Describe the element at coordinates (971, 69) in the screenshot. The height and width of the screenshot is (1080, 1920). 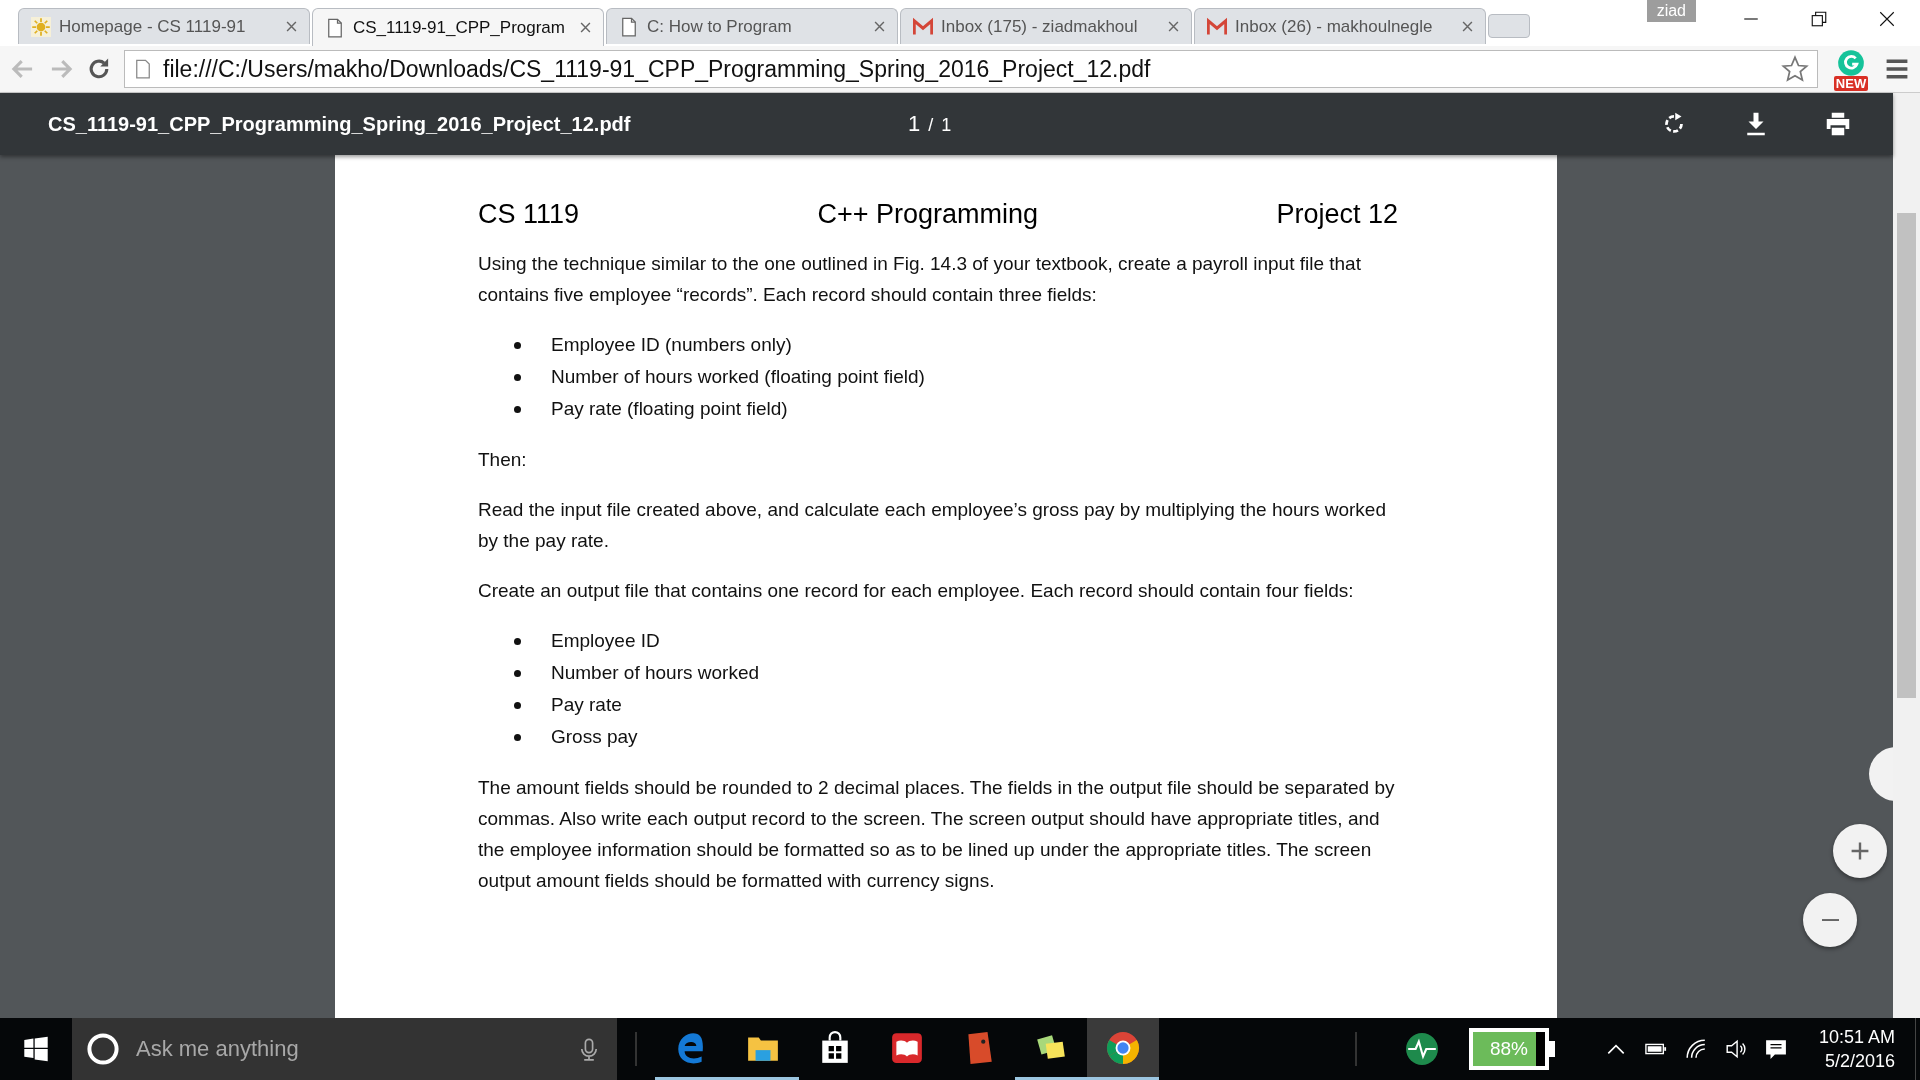
I see `address-bar: file:///C:/Users/makho/Downloads/CS_1119-91_CPP_Programming_Spring_2016_Project_12.pdf` at that location.